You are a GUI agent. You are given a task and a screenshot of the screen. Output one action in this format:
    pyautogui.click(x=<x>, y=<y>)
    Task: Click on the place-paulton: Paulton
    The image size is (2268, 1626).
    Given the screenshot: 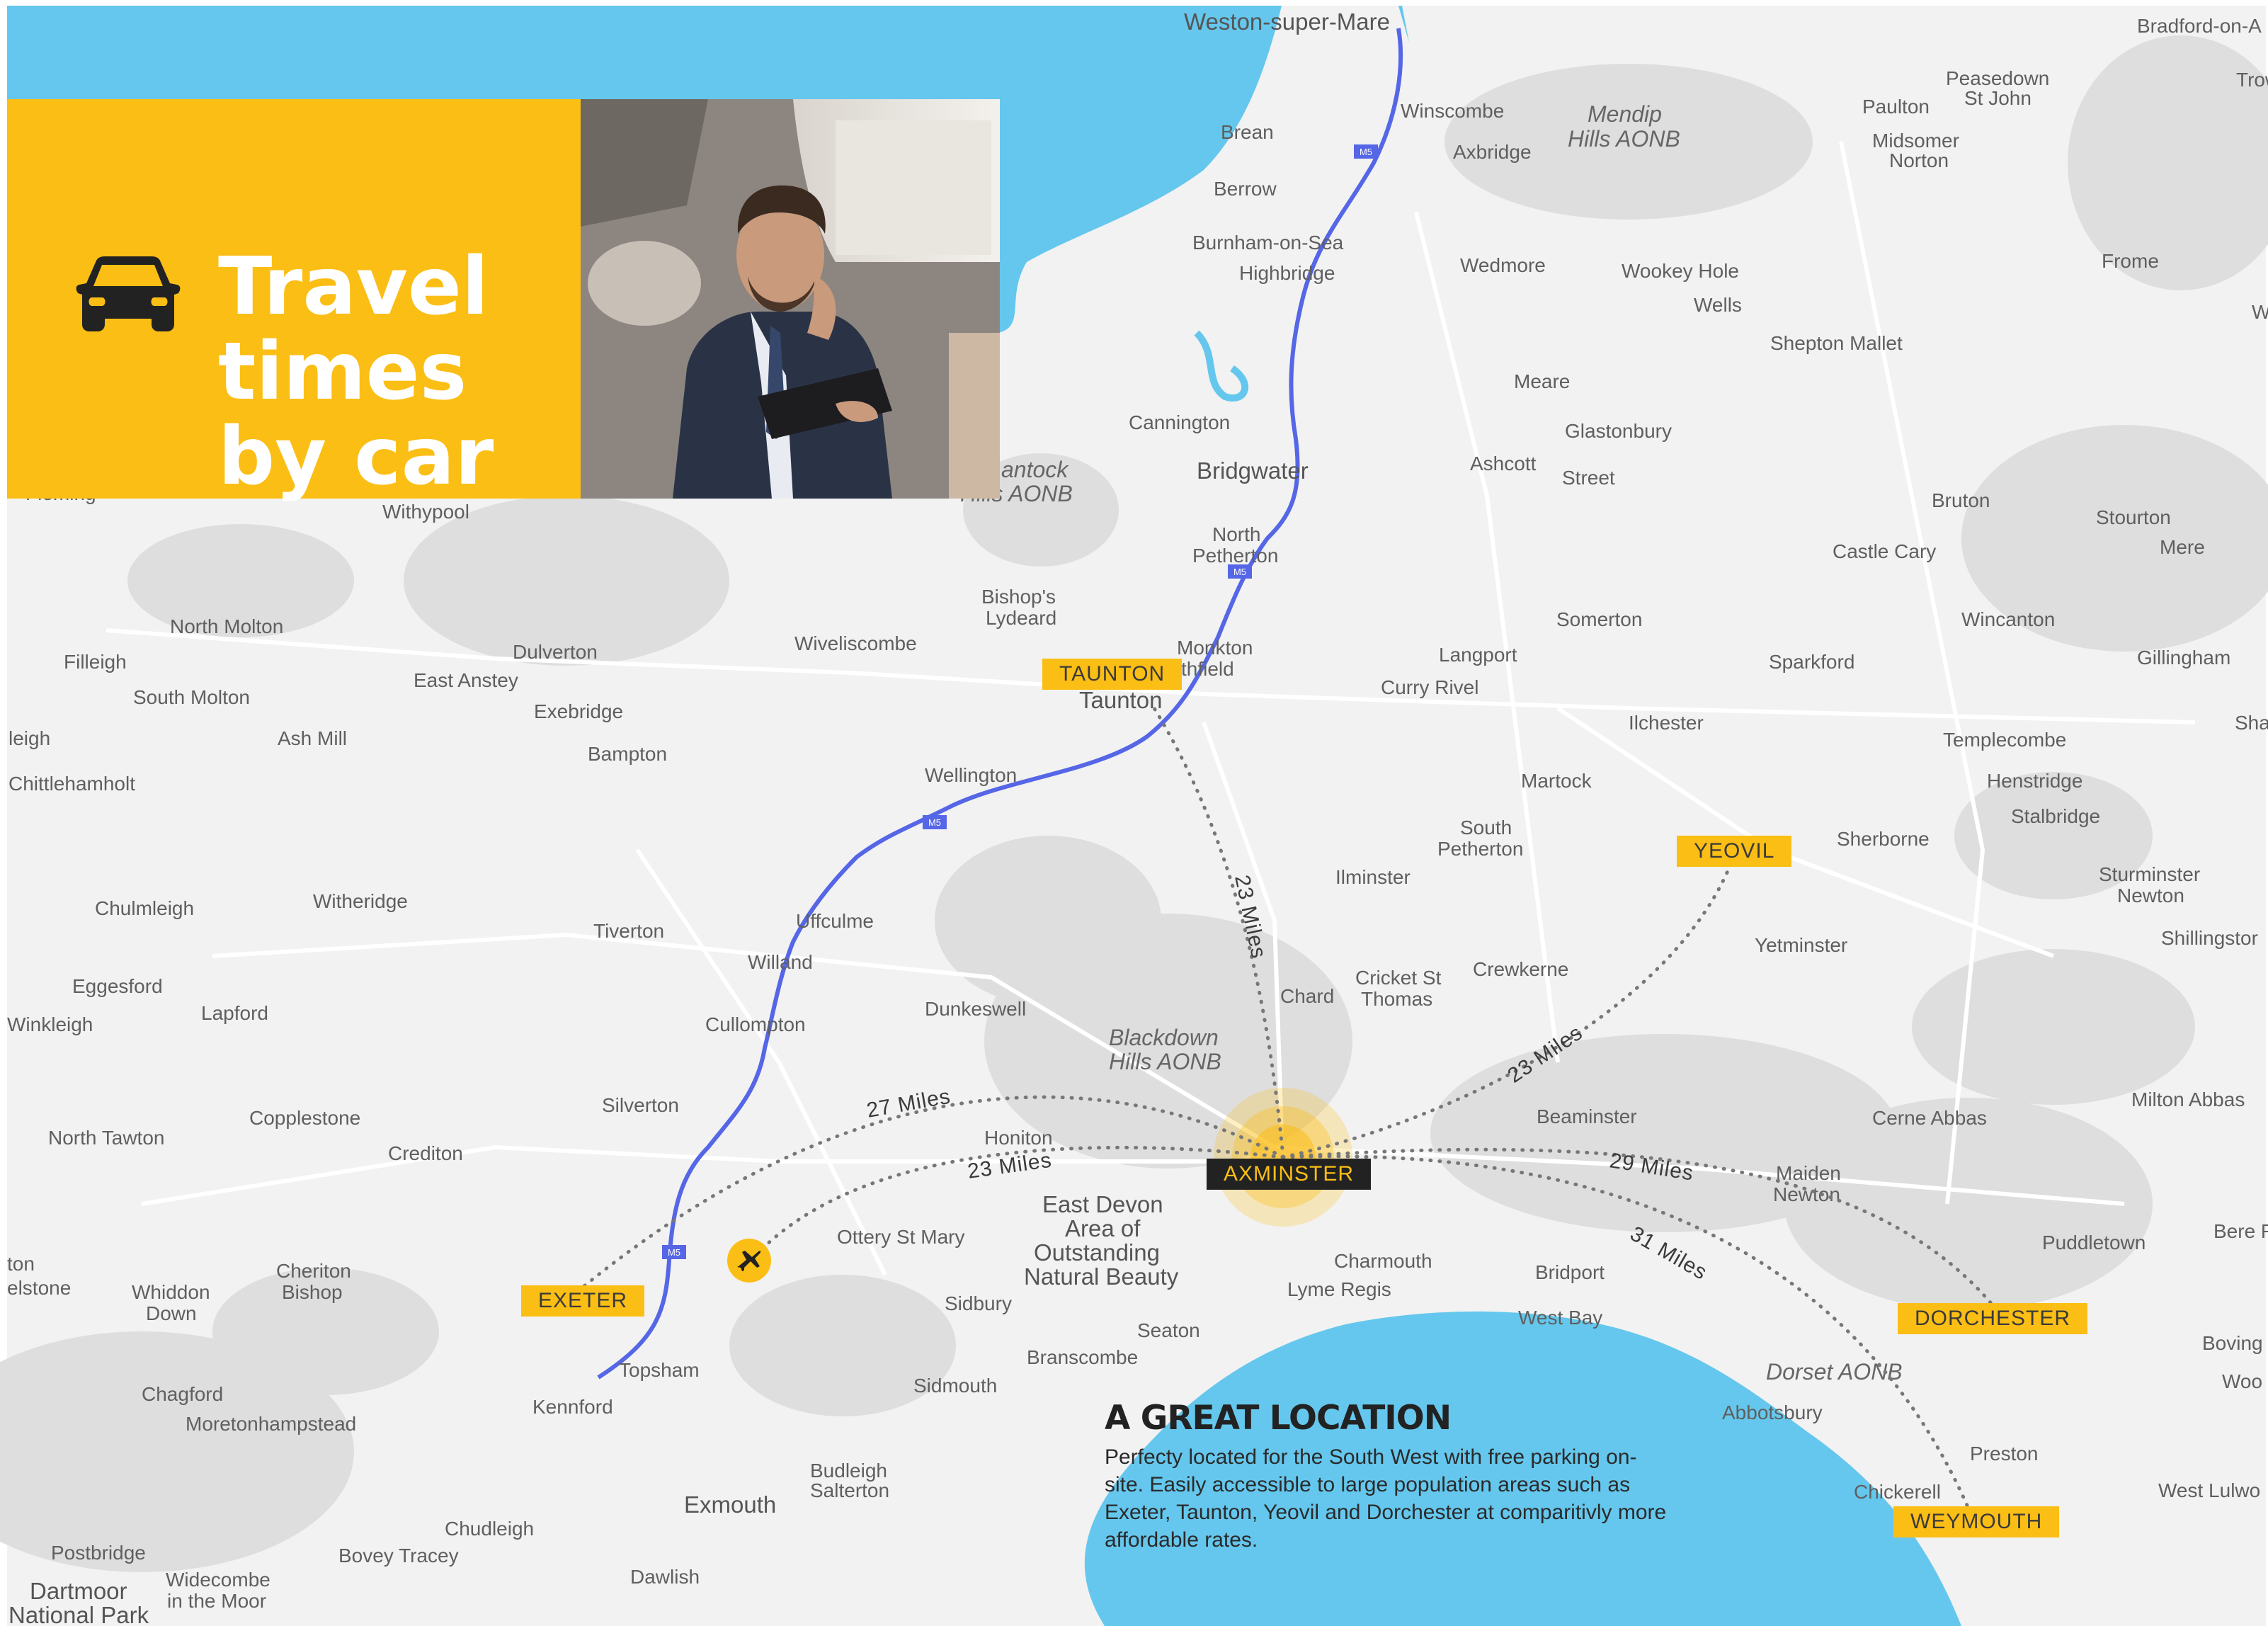 What is the action you would take?
    pyautogui.click(x=1896, y=107)
    